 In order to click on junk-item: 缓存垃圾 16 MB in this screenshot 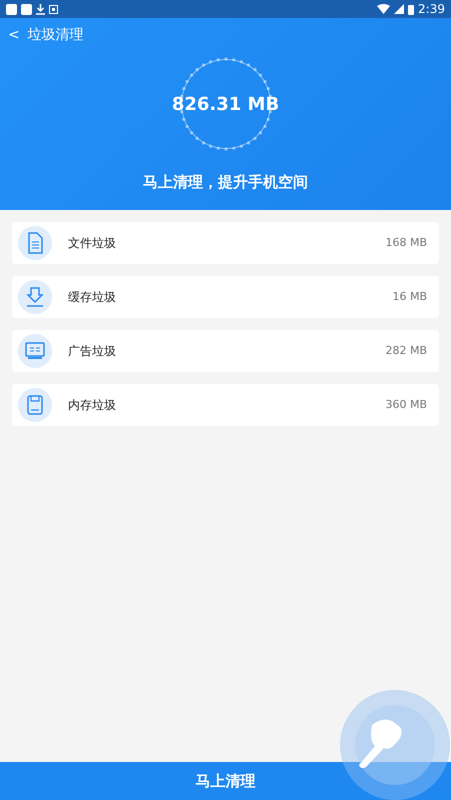, I will do `click(225, 297)`.